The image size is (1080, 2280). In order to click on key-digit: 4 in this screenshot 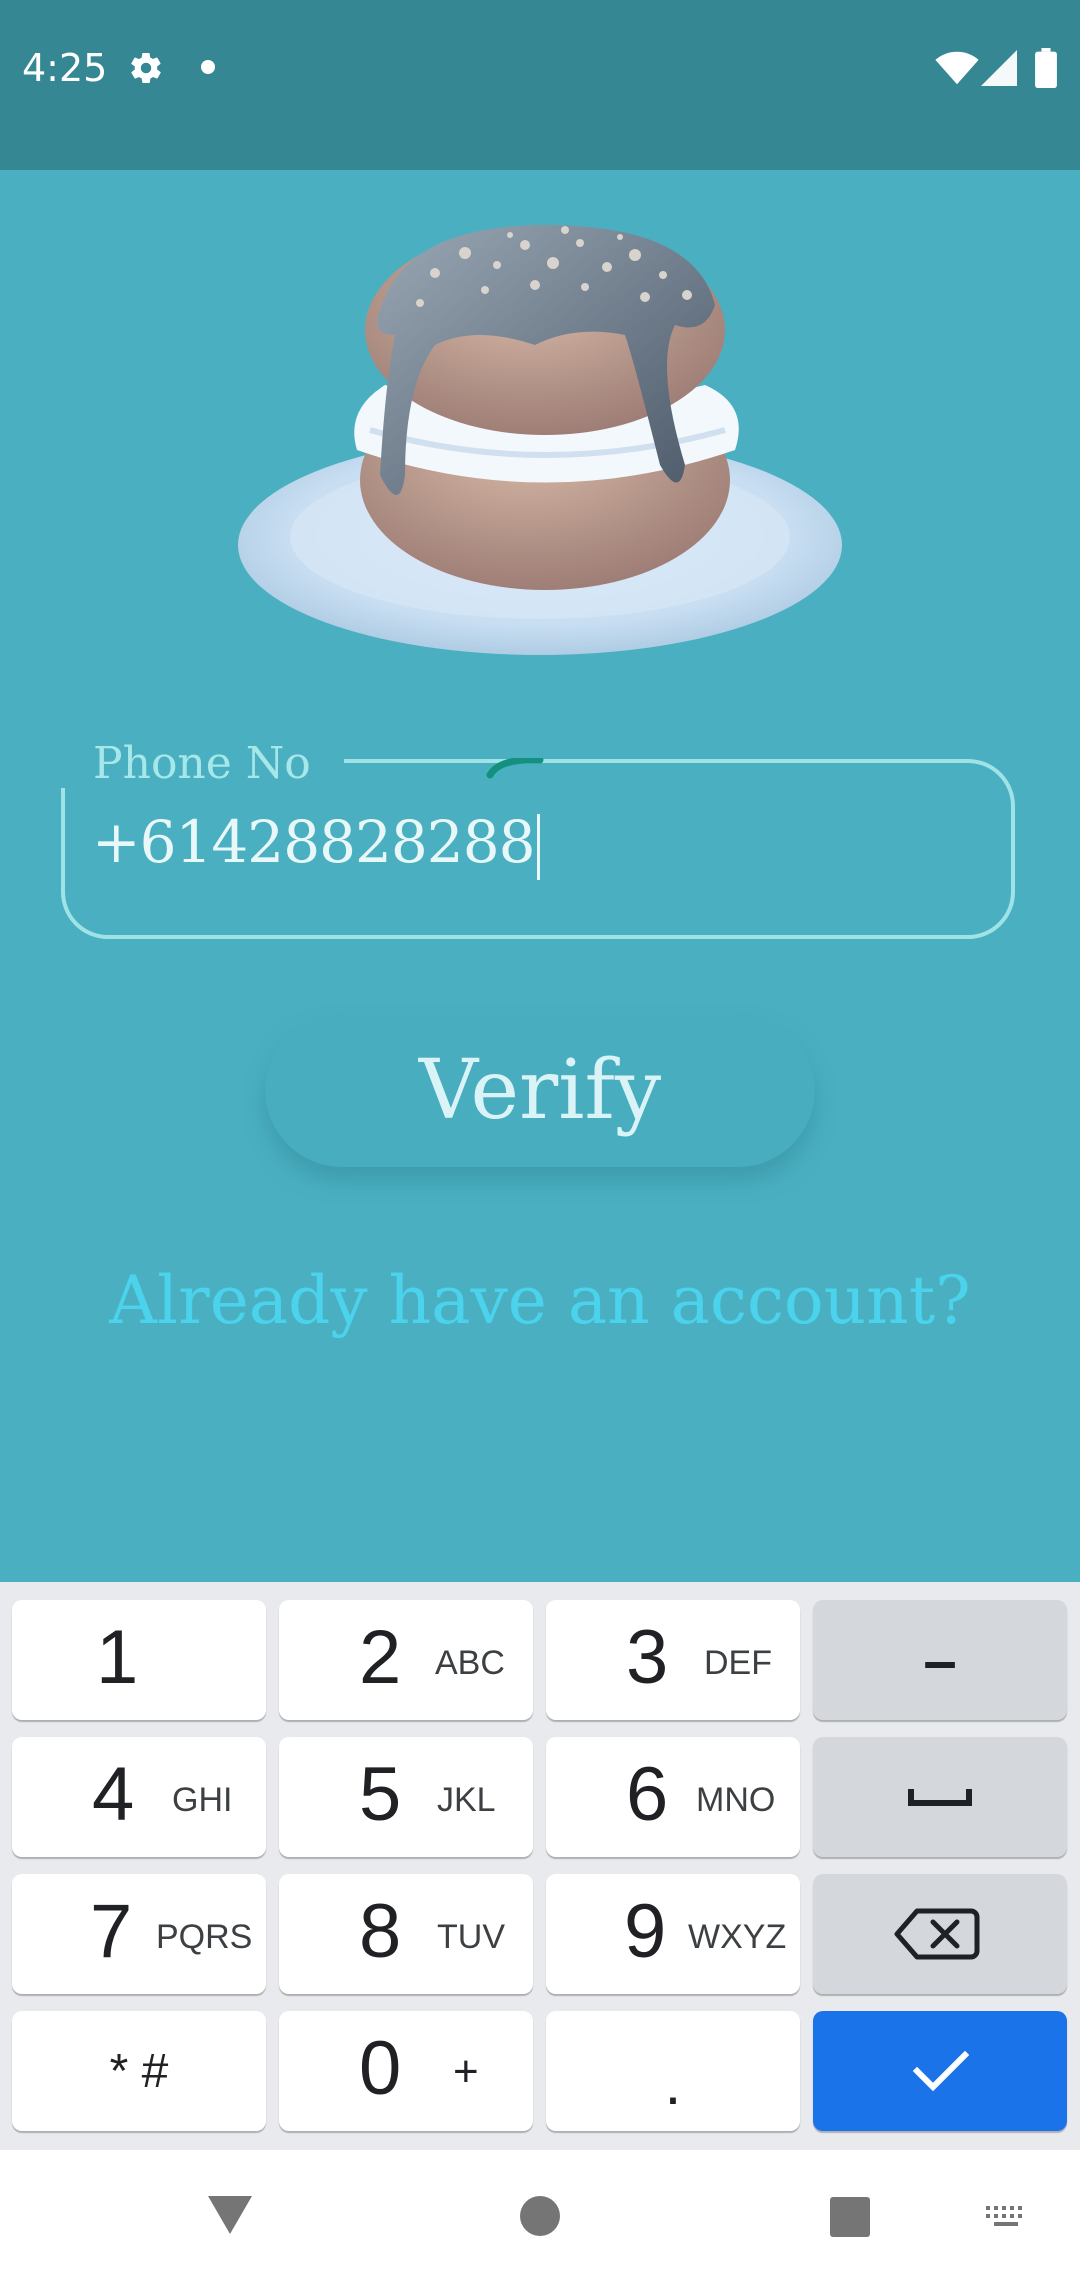, I will do `click(113, 1794)`.